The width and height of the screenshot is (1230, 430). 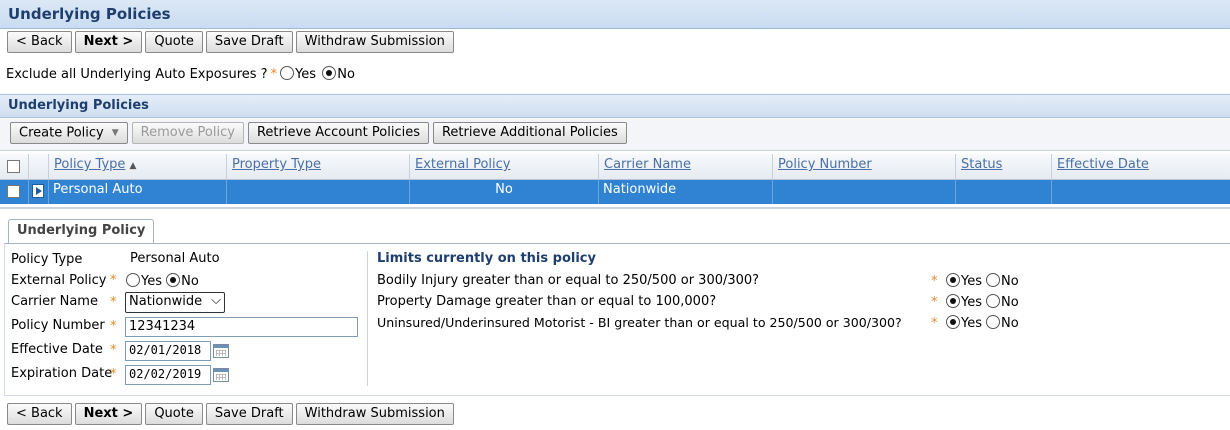 What do you see at coordinates (971, 323) in the screenshot?
I see `uninsured-motorist-yes-label: Yes` at bounding box center [971, 323].